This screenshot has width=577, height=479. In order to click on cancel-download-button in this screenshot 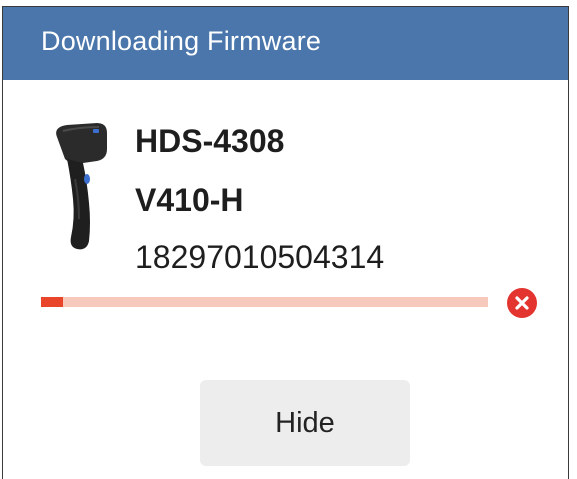, I will do `click(522, 303)`.